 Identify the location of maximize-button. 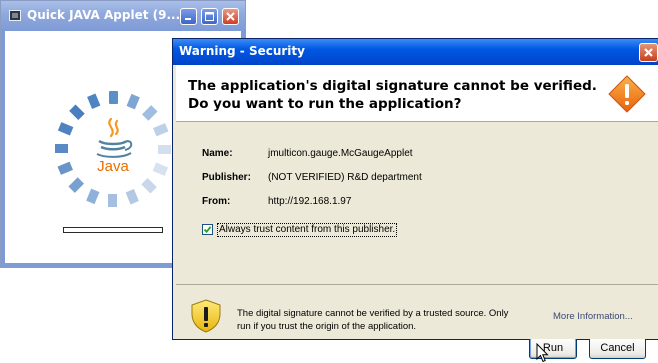
(209, 16).